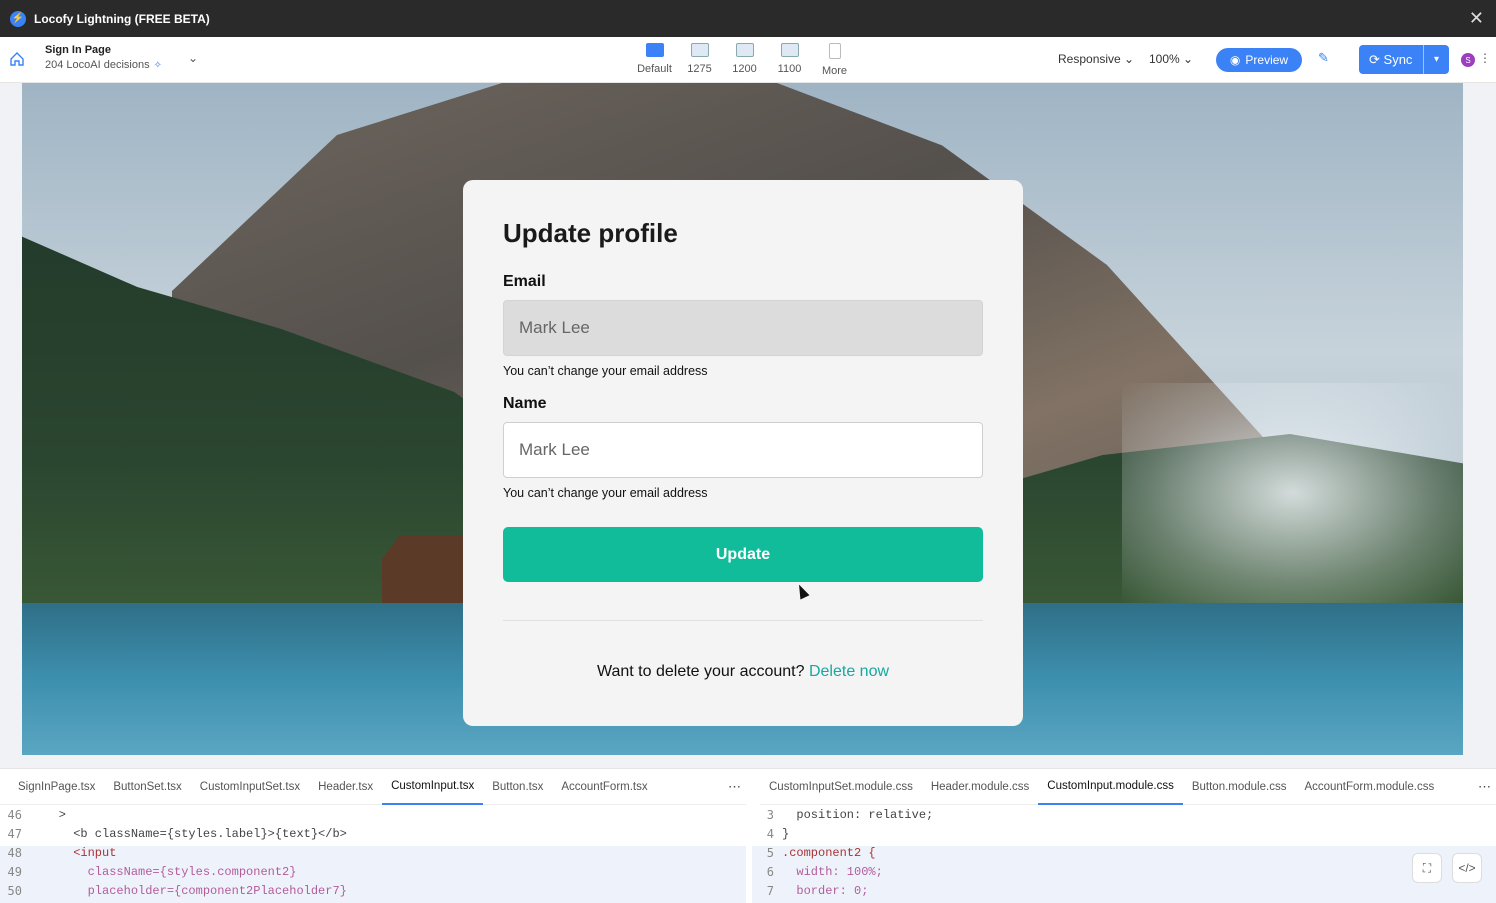 This screenshot has width=1496, height=903. Describe the element at coordinates (849, 671) in the screenshot. I see `delete-now-link: Delete now` at that location.